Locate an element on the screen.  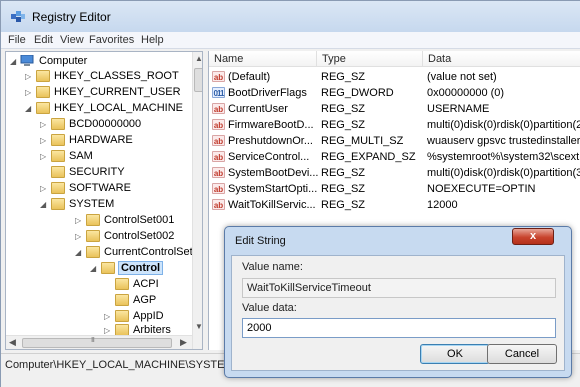
menu-bar: File Edit View Favorites Help is located at coordinates (290, 40).